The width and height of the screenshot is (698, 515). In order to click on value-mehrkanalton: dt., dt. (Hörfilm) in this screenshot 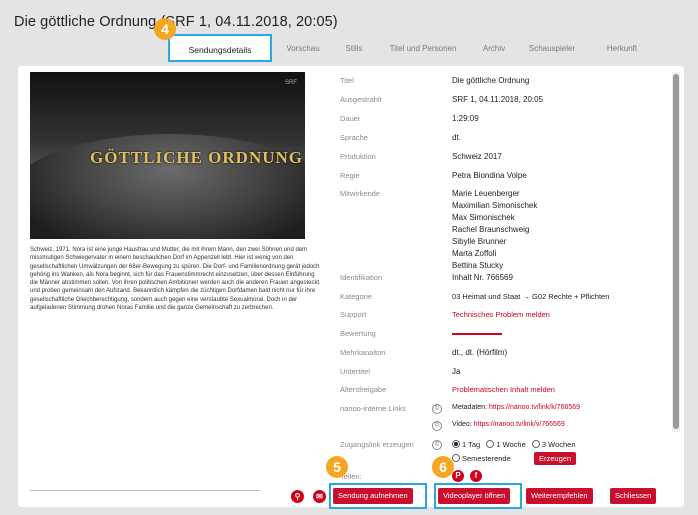, I will do `click(480, 352)`.